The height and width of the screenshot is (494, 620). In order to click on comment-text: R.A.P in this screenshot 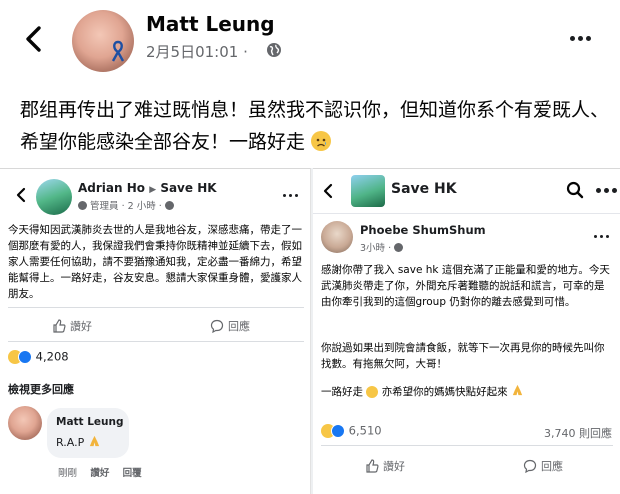, I will do `click(78, 442)`.